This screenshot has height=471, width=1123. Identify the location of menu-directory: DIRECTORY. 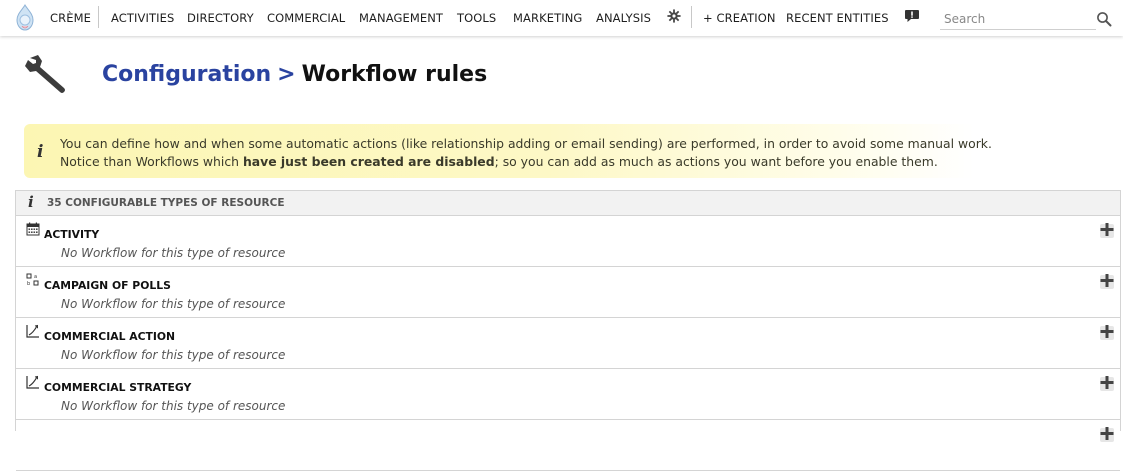
(220, 18).